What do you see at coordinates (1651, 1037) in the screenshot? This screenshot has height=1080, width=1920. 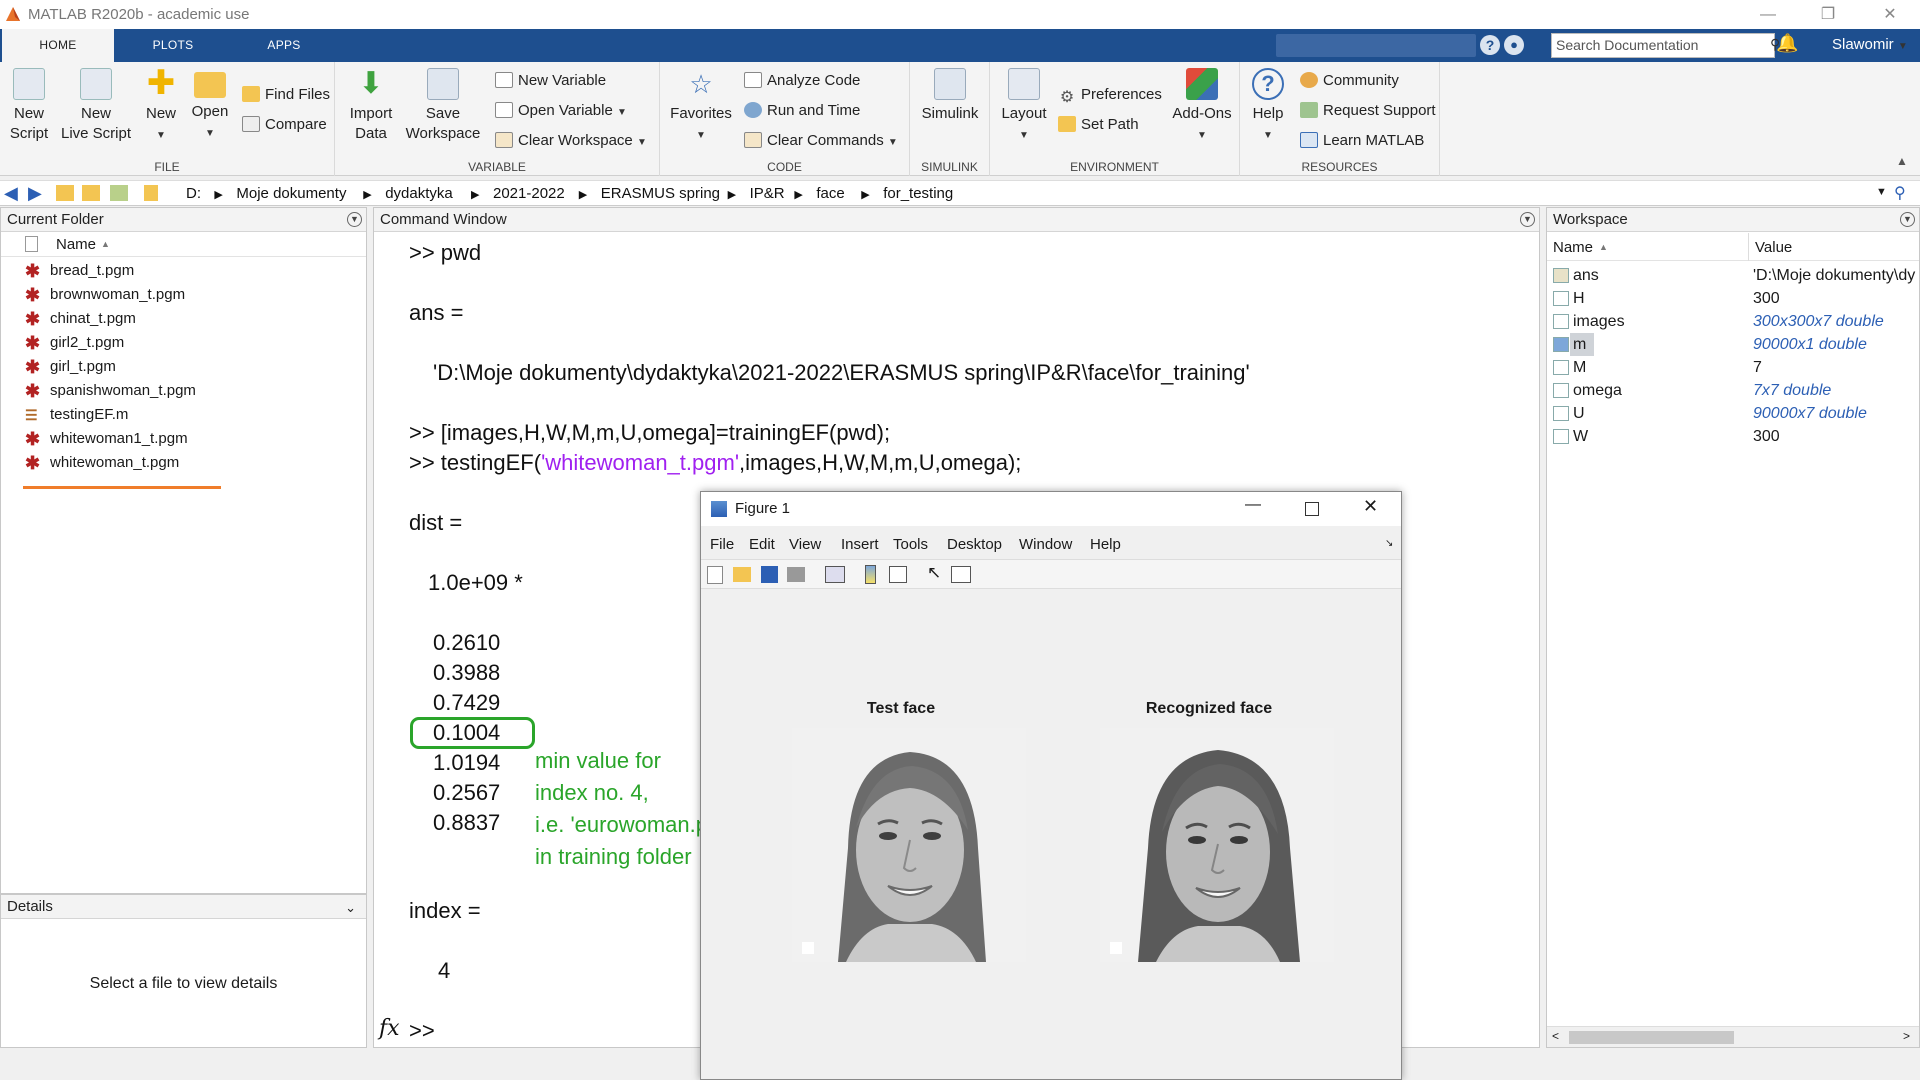 I see `scrollbar-thumb` at bounding box center [1651, 1037].